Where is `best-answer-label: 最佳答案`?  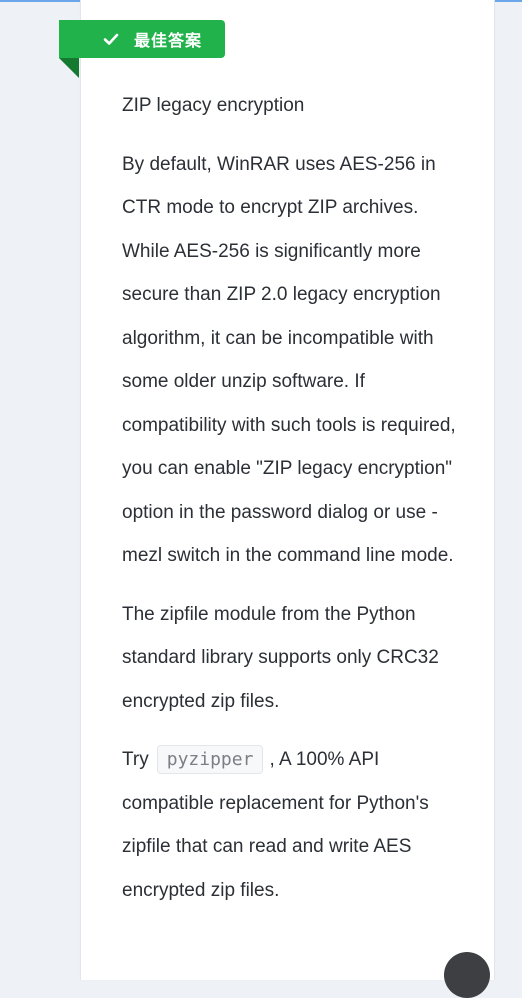
best-answer-label: 最佳答案 is located at coordinates (168, 40).